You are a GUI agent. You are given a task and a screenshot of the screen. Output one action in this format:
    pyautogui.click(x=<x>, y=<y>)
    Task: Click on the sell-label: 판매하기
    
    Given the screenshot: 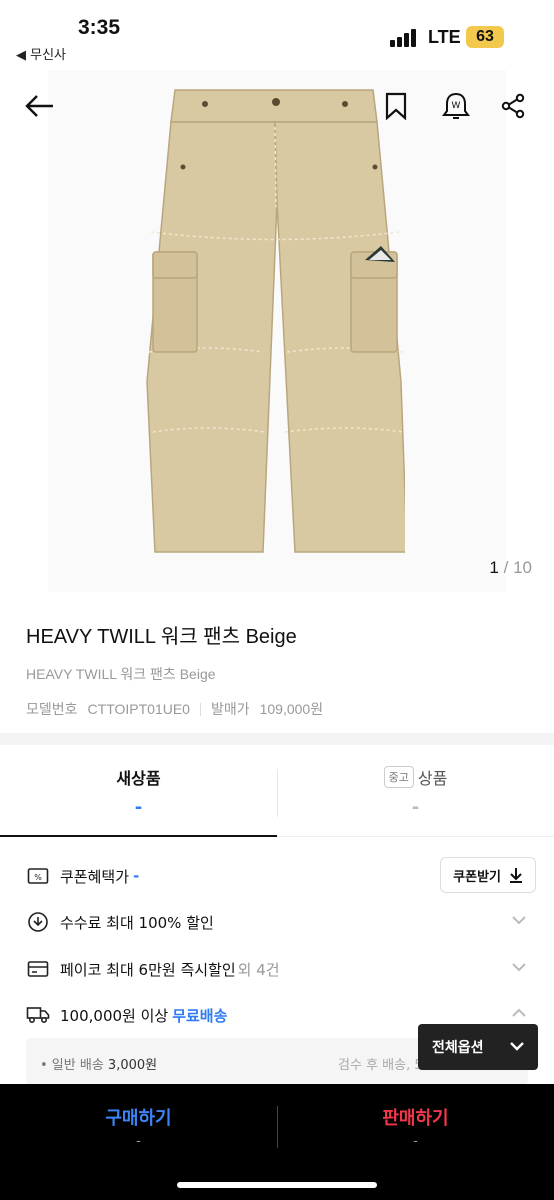 What is the action you would take?
    pyautogui.click(x=415, y=1118)
    